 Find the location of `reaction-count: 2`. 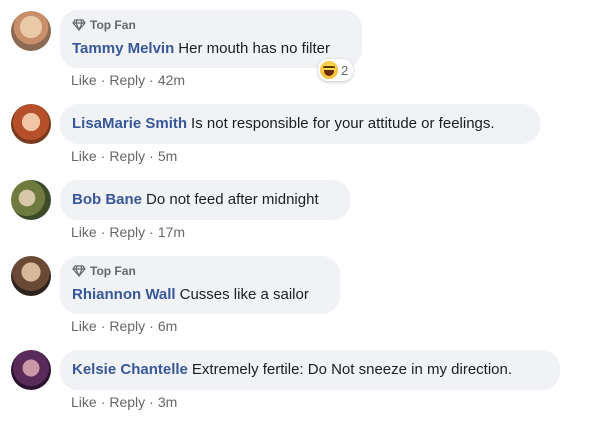

reaction-count: 2 is located at coordinates (336, 70).